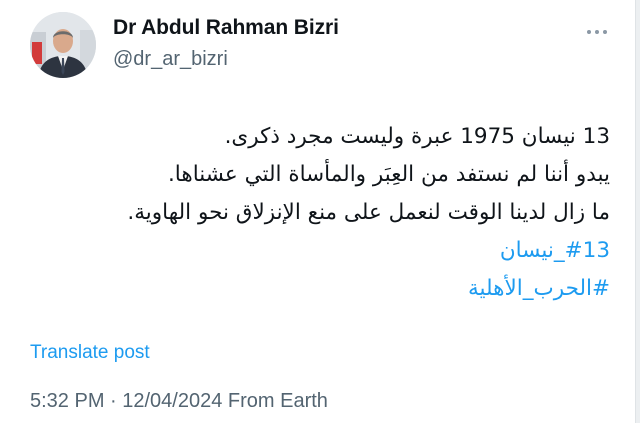 The height and width of the screenshot is (423, 640). I want to click on hashtag-link: #13_نيسان, so click(555, 250).